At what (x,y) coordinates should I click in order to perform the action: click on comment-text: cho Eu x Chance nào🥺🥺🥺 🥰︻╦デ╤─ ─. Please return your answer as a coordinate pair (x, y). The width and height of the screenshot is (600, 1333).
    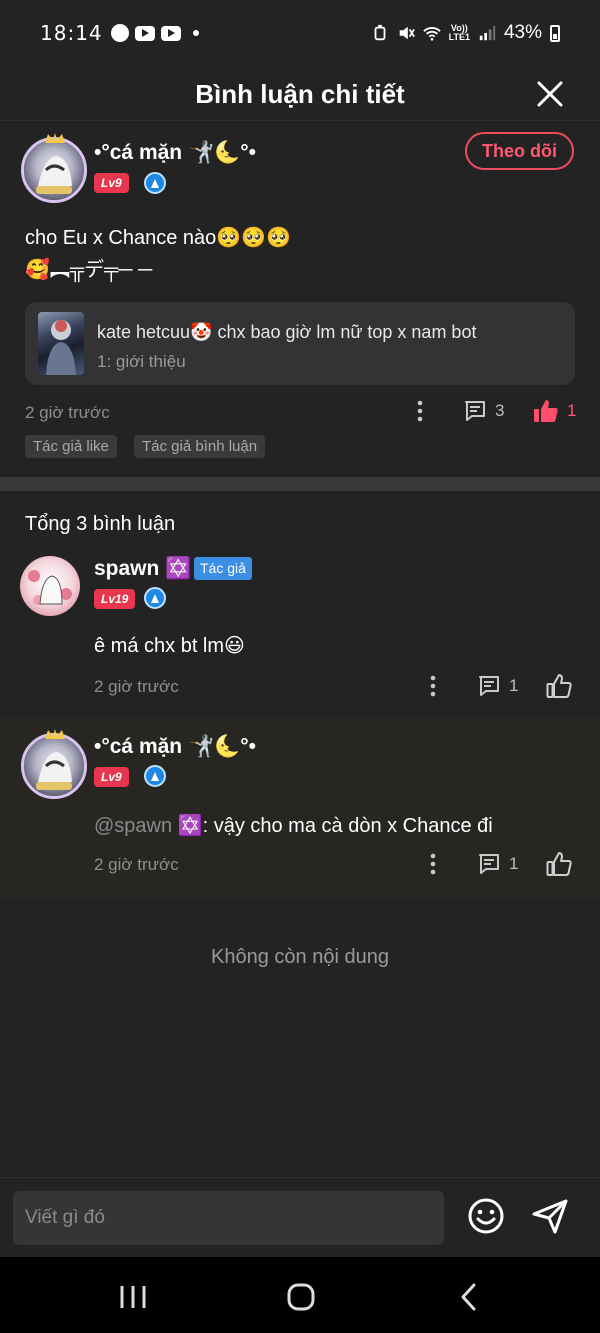
    Looking at the image, I should click on (158, 254).